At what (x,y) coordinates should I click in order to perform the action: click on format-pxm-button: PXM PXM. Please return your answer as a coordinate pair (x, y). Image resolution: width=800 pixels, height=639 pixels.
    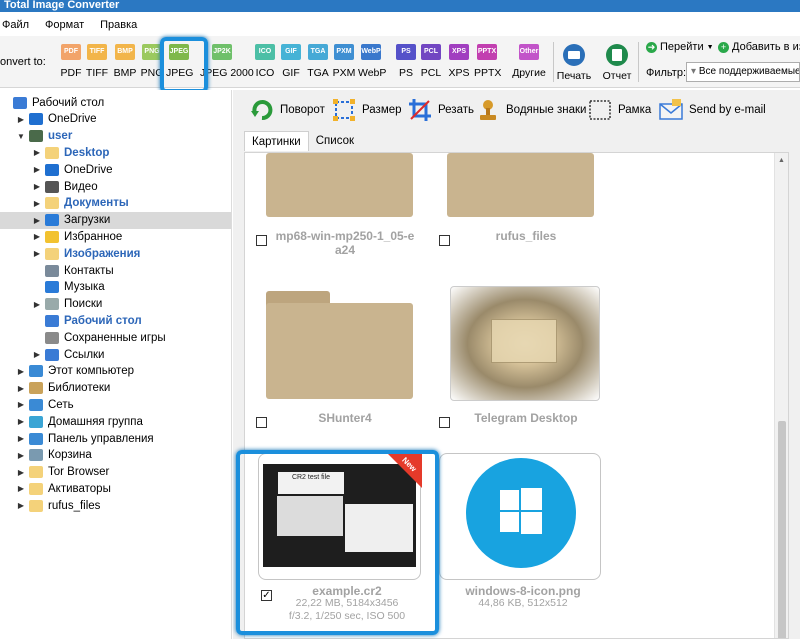
    Looking at the image, I should click on (344, 59).